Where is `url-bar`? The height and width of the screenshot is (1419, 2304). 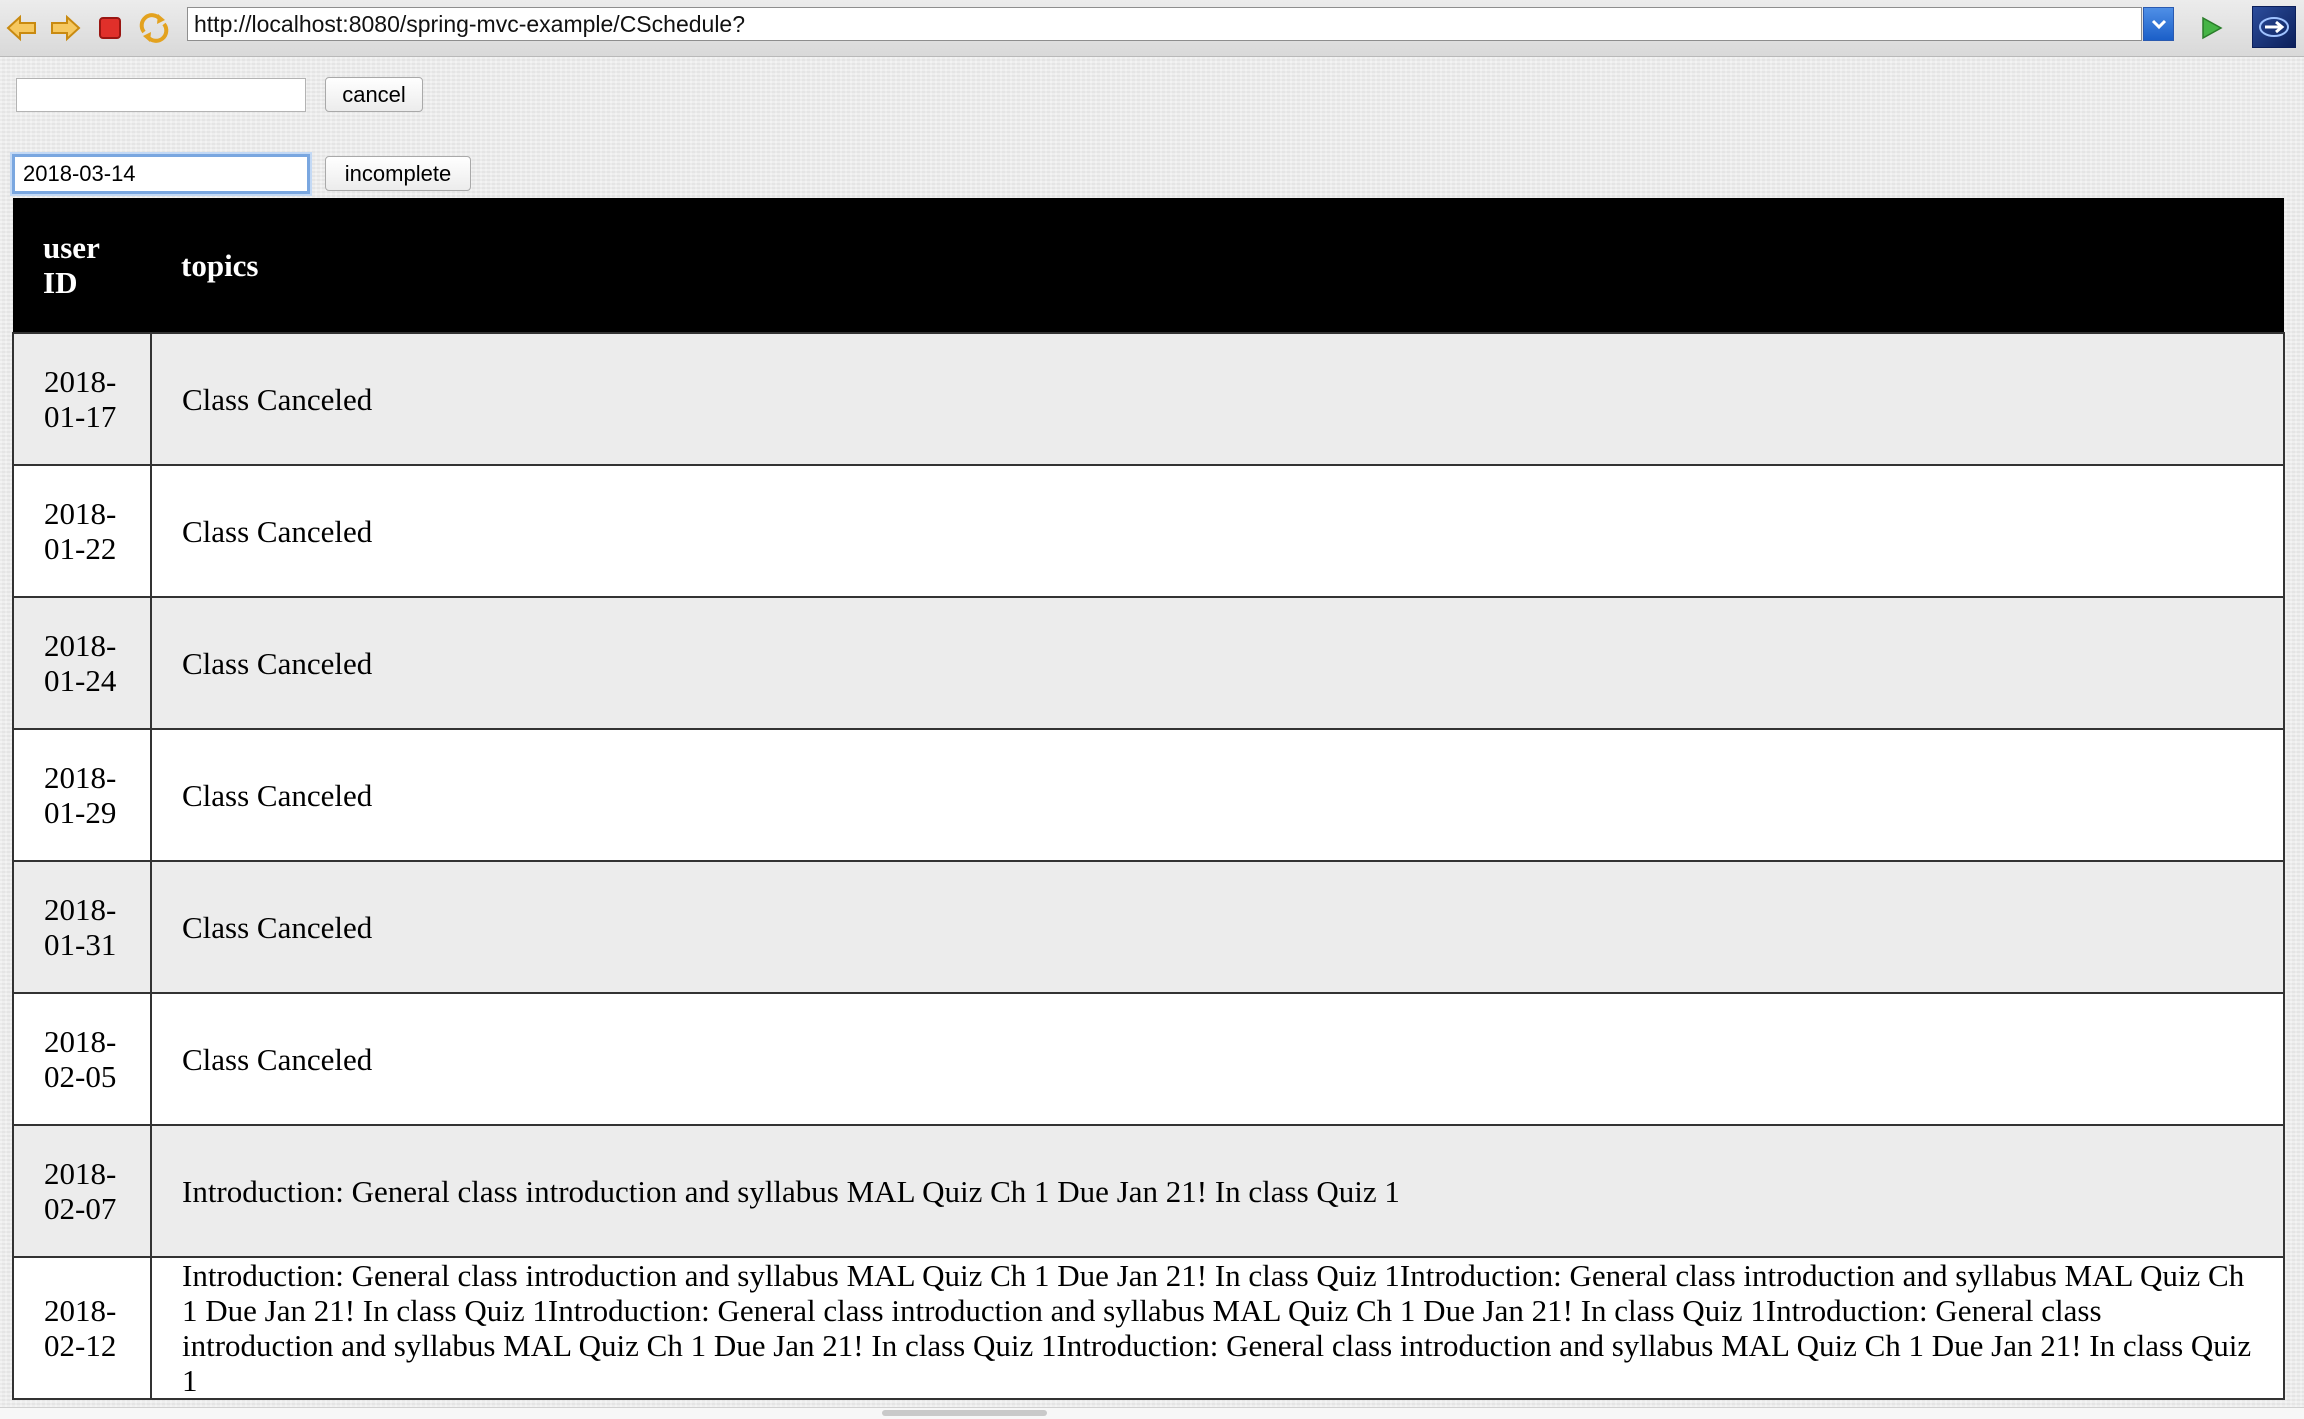 url-bar is located at coordinates (1164, 24).